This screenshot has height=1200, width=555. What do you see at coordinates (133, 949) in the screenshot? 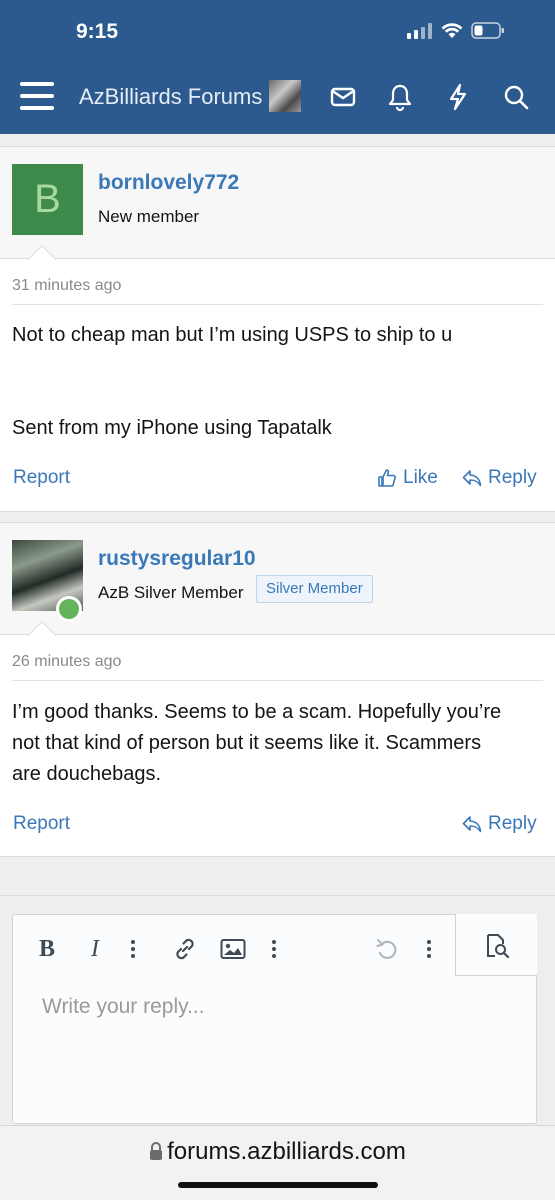
I see `more-options-icon` at bounding box center [133, 949].